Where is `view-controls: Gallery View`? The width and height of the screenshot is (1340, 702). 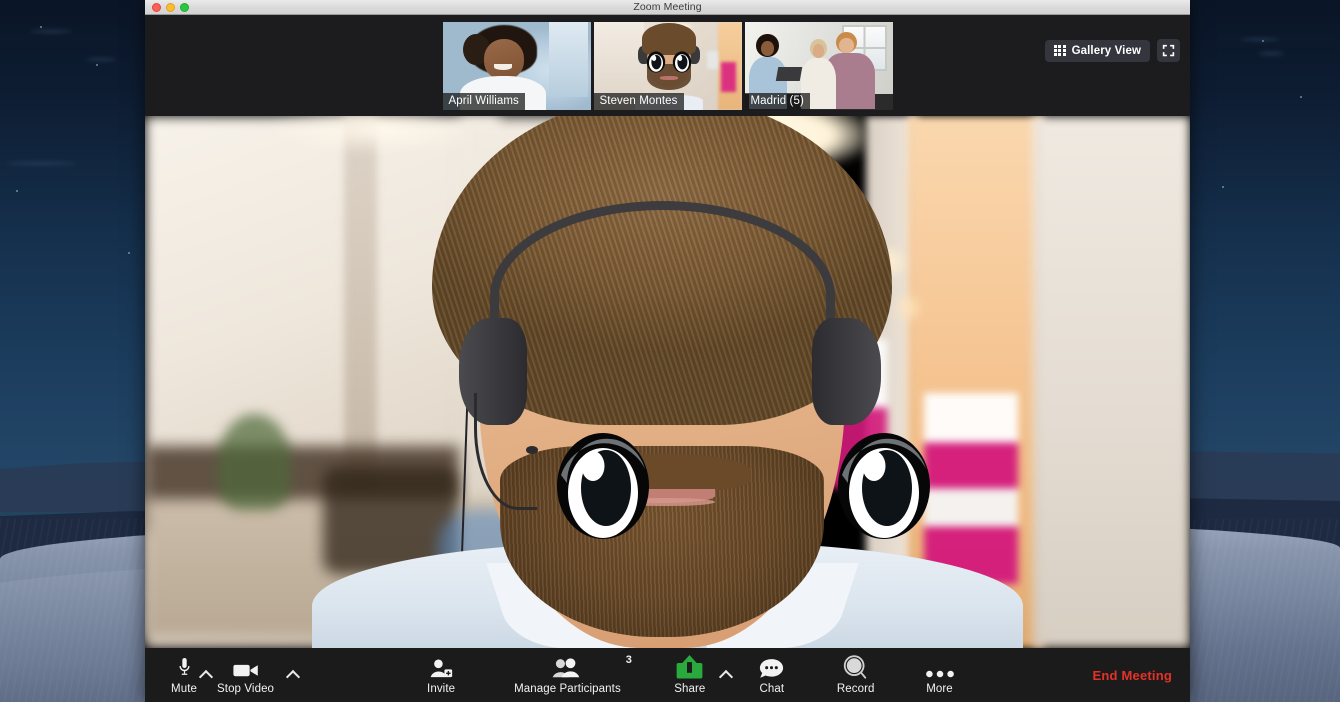
view-controls: Gallery View is located at coordinates (1112, 50).